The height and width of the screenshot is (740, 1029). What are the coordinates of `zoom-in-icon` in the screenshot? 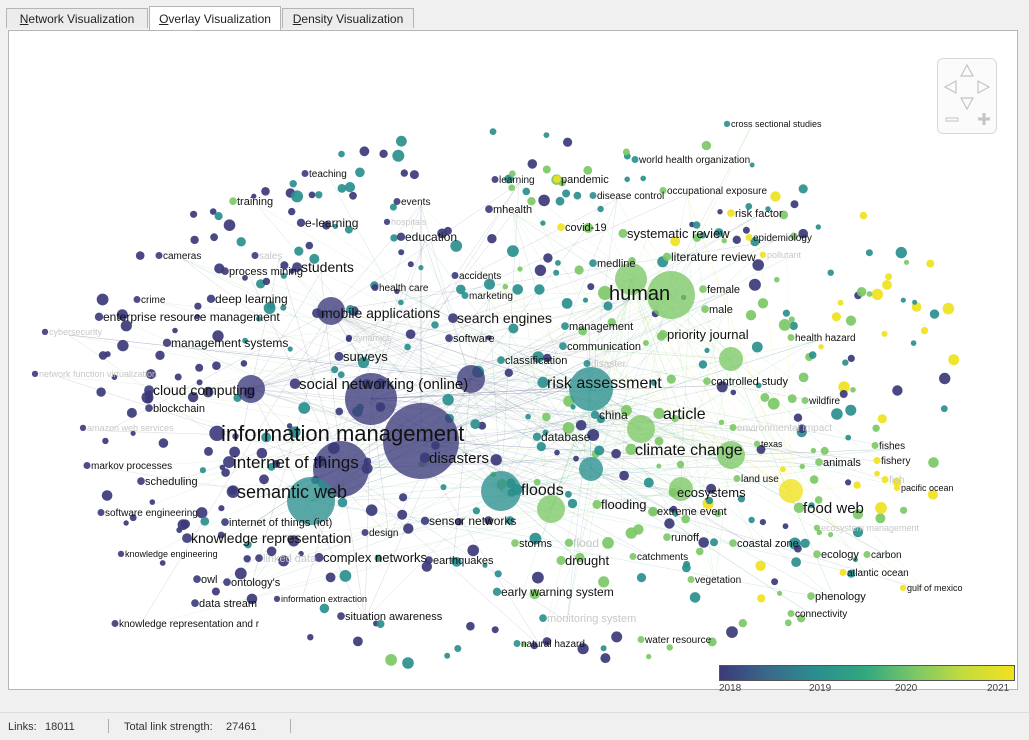 It's located at (984, 119).